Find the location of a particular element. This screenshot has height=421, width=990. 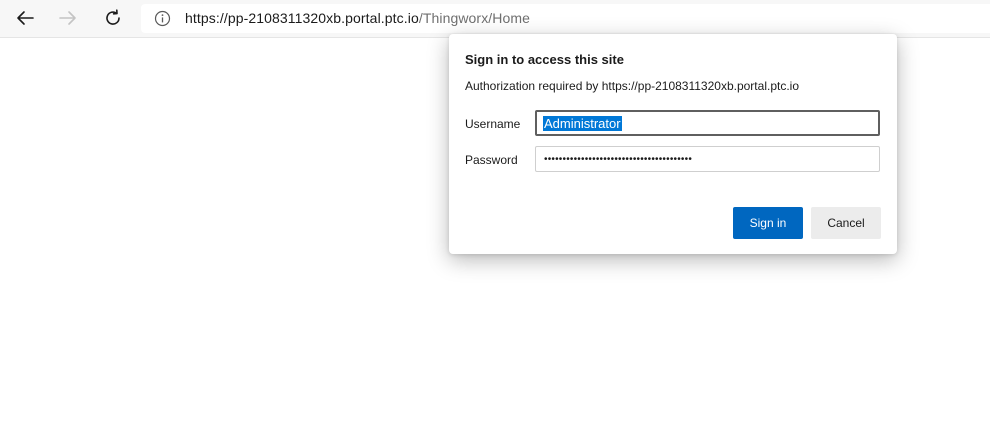

back-button is located at coordinates (25, 18).